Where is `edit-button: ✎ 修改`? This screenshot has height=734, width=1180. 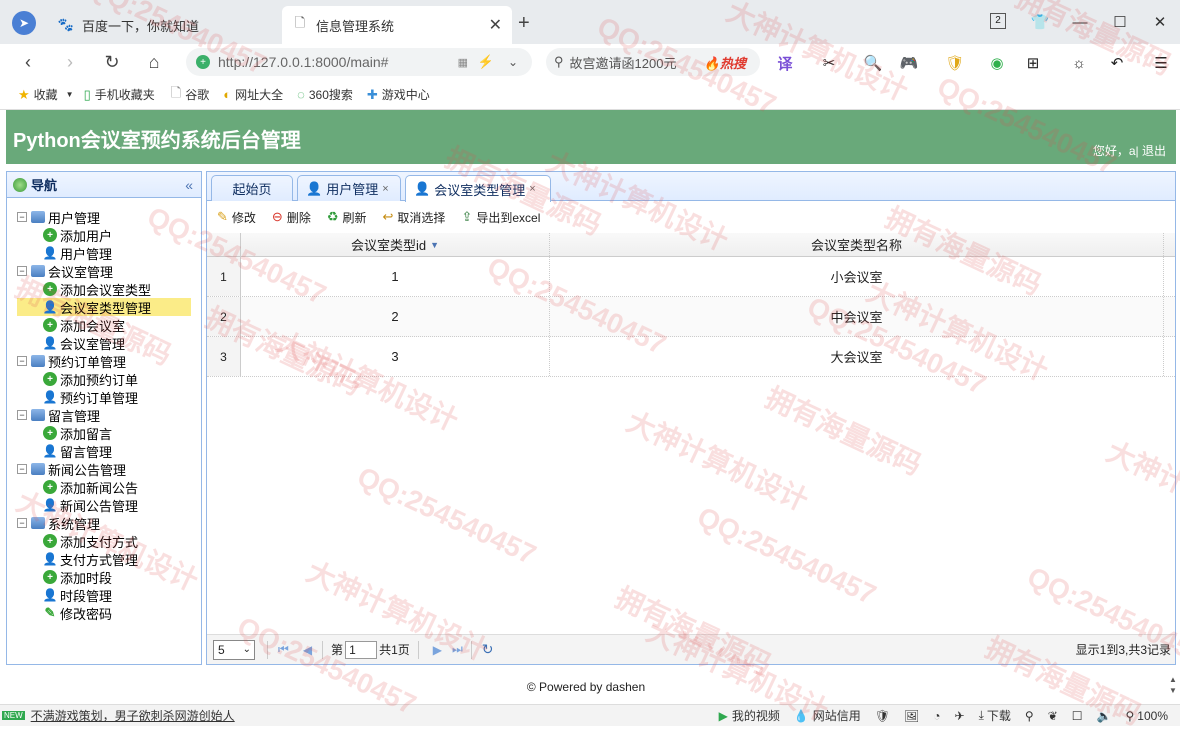 edit-button: ✎ 修改 is located at coordinates (236, 217).